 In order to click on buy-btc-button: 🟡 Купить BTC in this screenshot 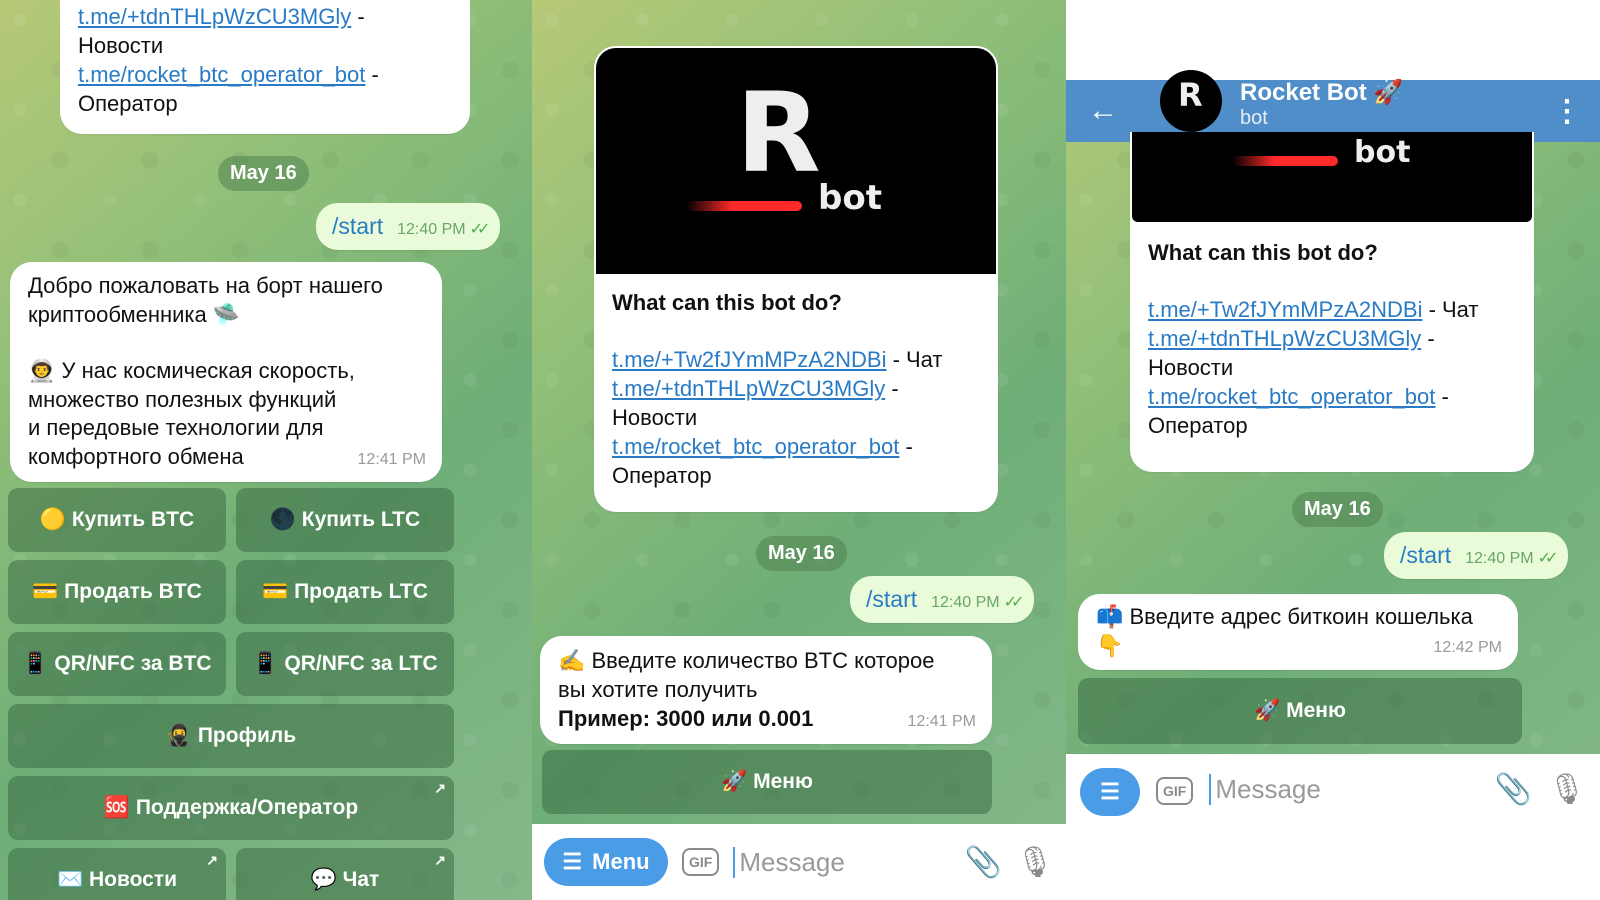, I will do `click(117, 520)`.